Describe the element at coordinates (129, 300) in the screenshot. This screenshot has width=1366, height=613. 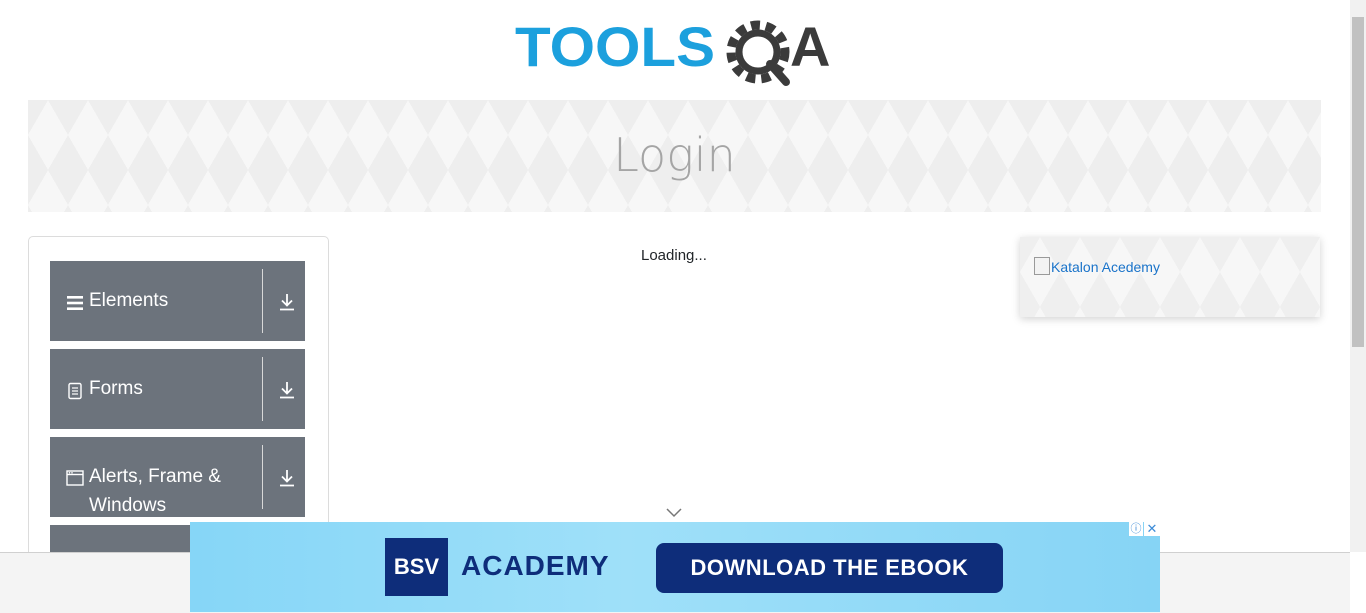
I see `sidebar-group-label: Elements` at that location.